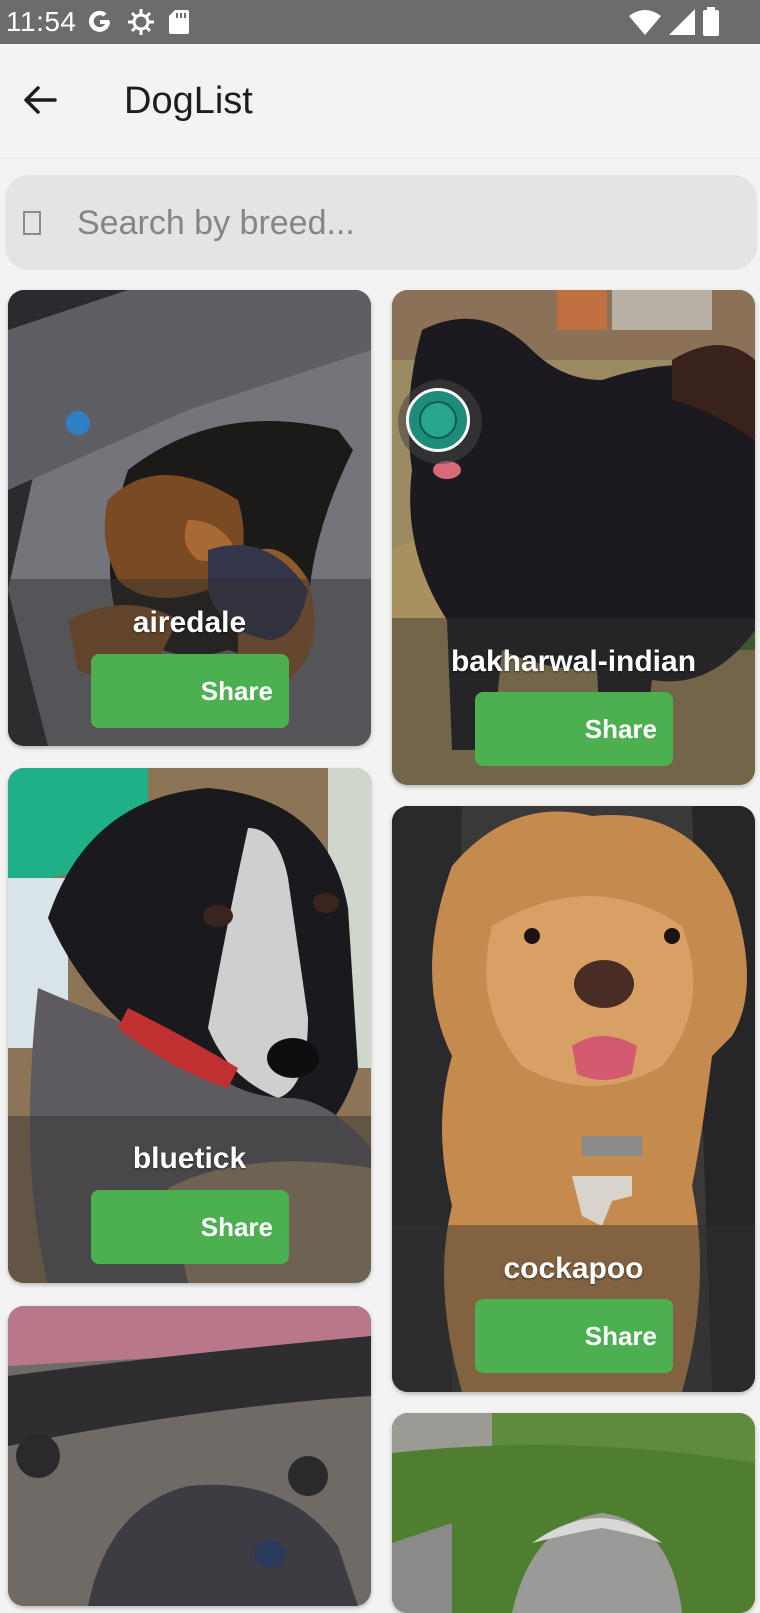  Describe the element at coordinates (189, 1158) in the screenshot. I see `breed-name: bluetick` at that location.